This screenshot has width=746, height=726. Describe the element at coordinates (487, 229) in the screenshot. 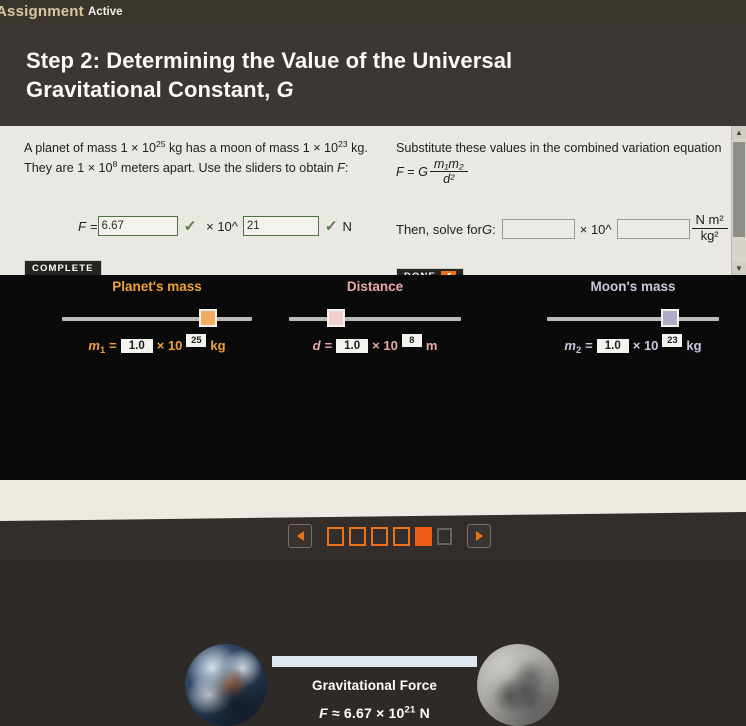

I see `solve-variable-g: G` at that location.